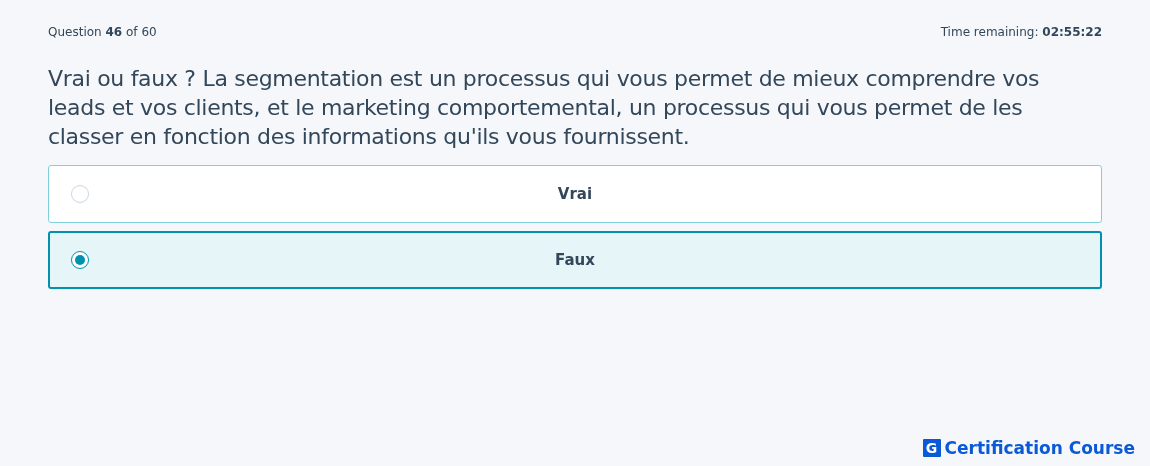  Describe the element at coordinates (1021, 32) in the screenshot. I see `time-remaining: Time remaining: 02:55:22` at that location.